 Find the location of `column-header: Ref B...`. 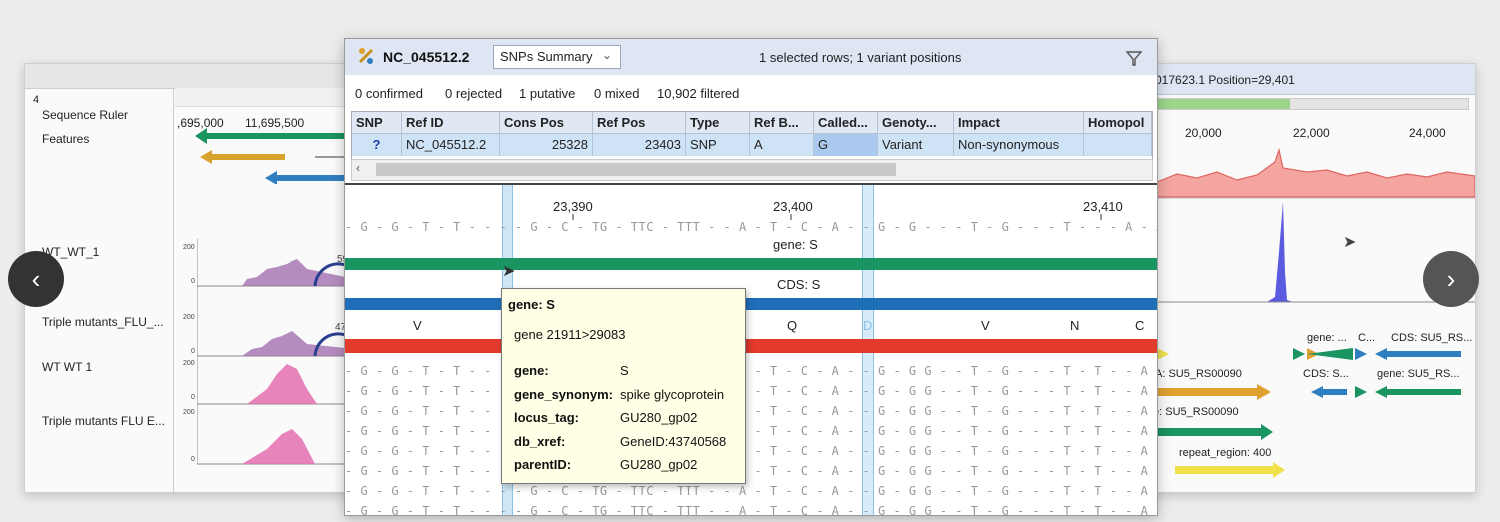

column-header: Ref B... is located at coordinates (782, 123).